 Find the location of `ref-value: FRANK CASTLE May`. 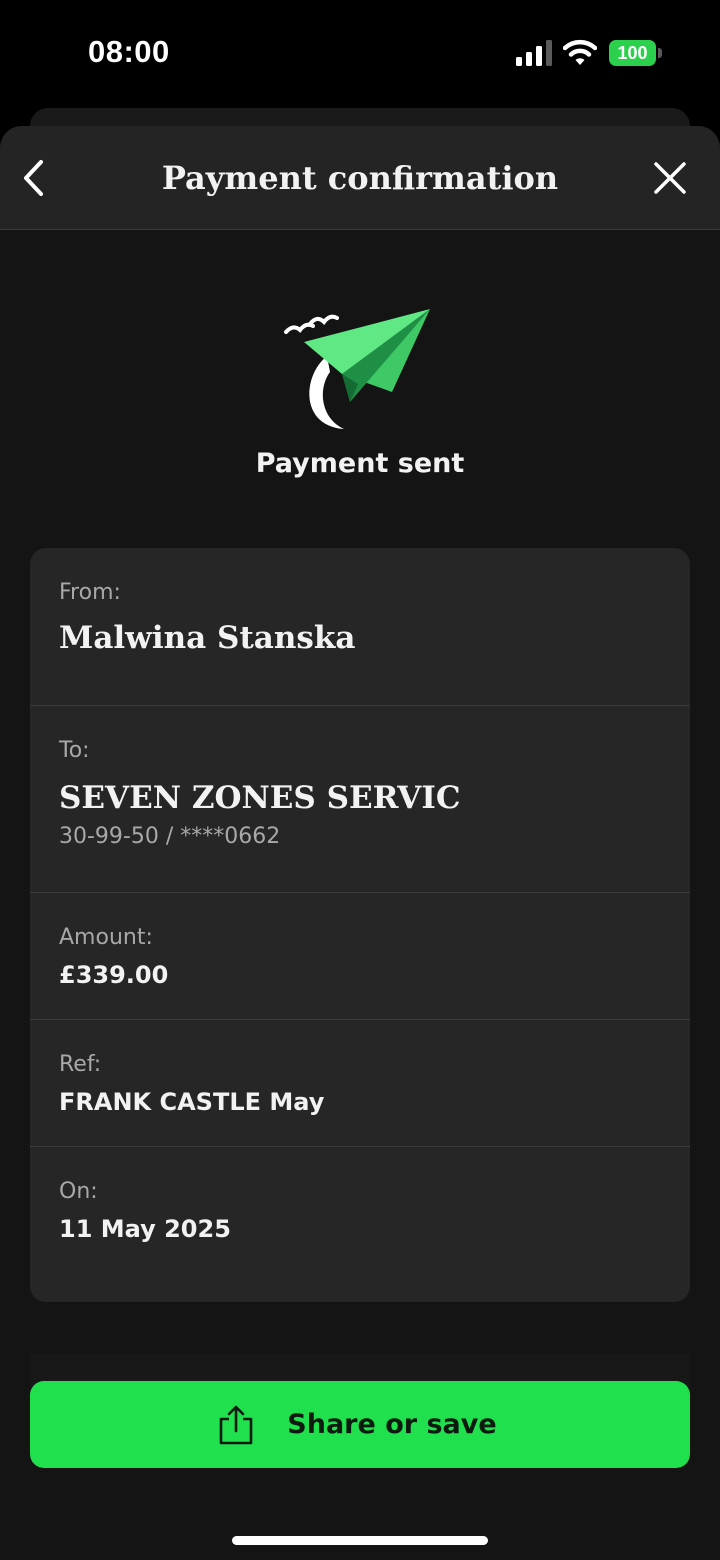

ref-value: FRANK CASTLE May is located at coordinates (192, 1102).